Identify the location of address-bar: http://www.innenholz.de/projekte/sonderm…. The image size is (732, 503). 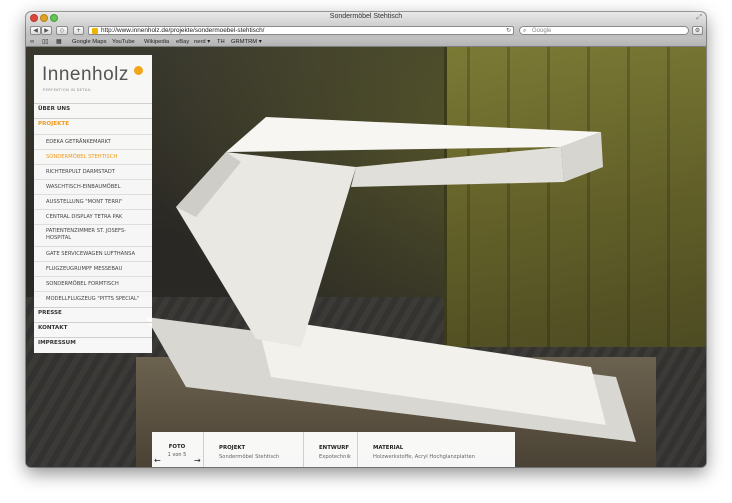
(301, 30).